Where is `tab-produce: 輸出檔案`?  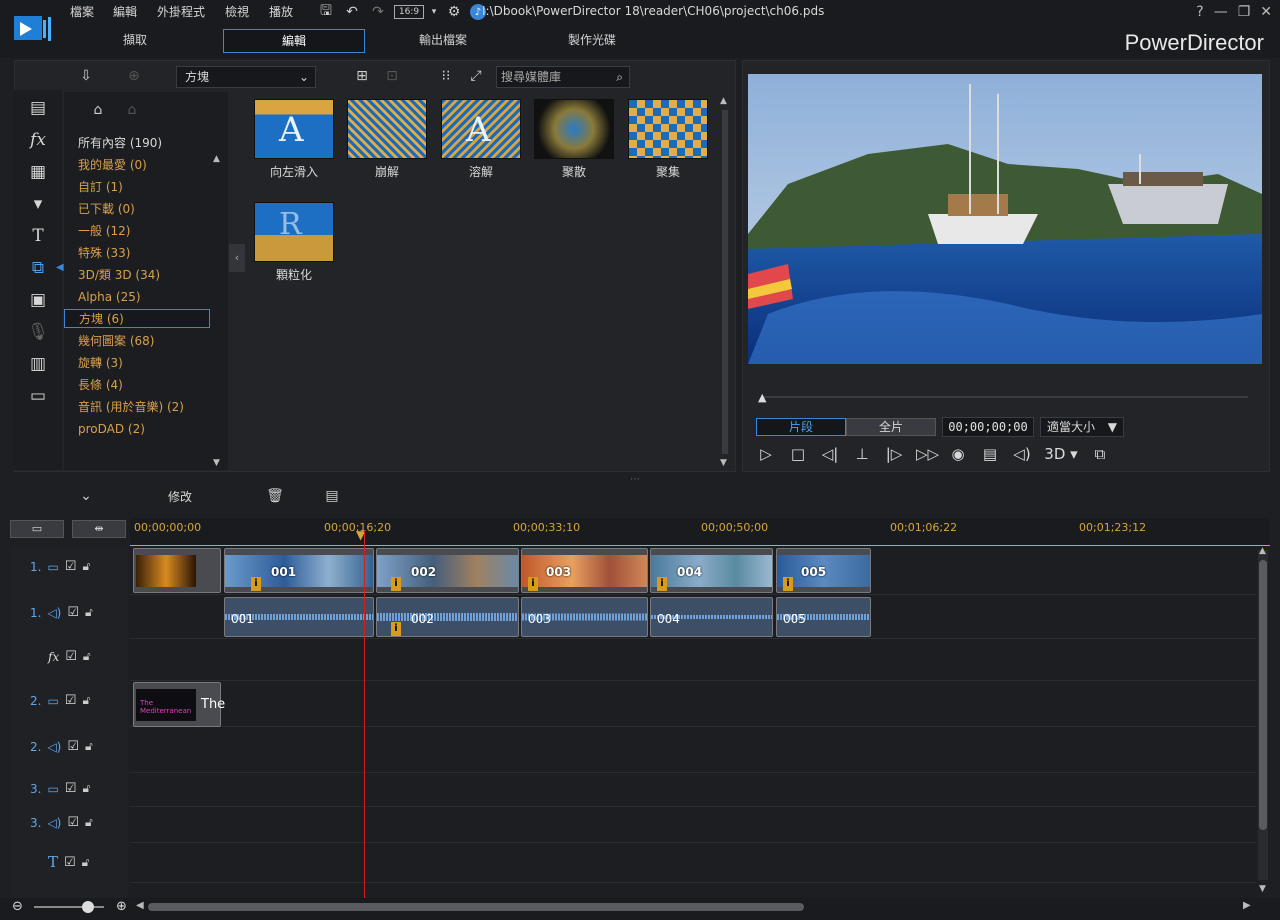
tab-produce: 輸出檔案 is located at coordinates (443, 41).